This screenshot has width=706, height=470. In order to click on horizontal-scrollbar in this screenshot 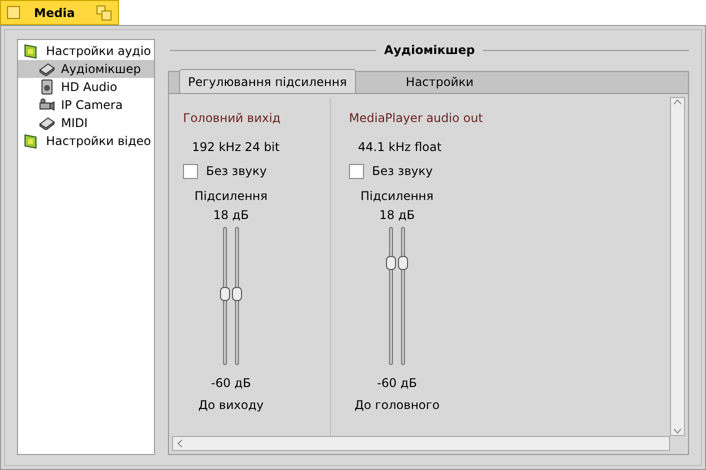, I will do `click(421, 443)`.